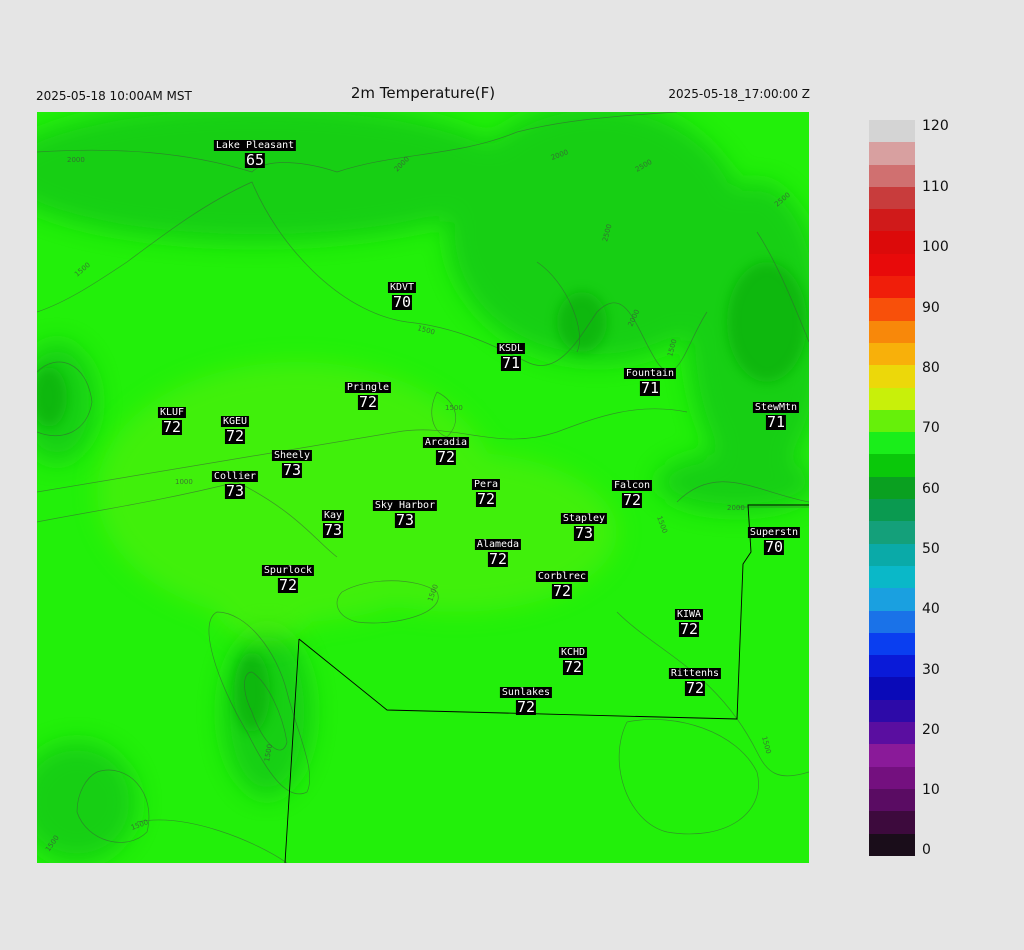  Describe the element at coordinates (498, 544) in the screenshot. I see `station-name: Alameda` at that location.